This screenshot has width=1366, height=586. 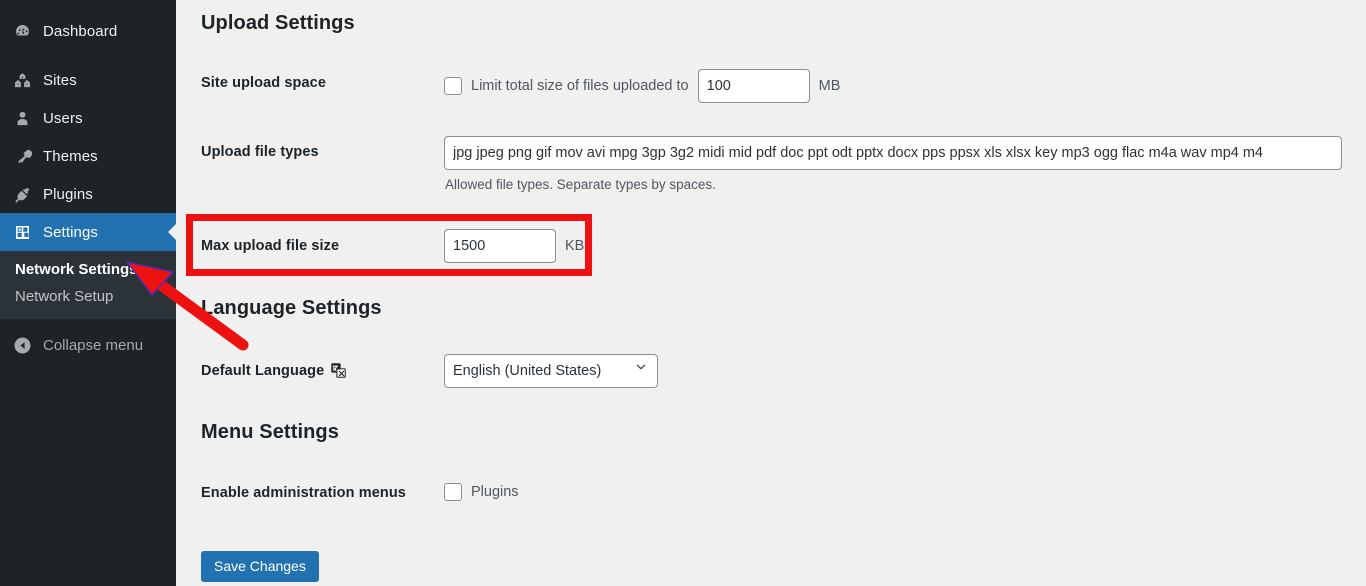 I want to click on save-changes-button: Save Changes, so click(x=260, y=567).